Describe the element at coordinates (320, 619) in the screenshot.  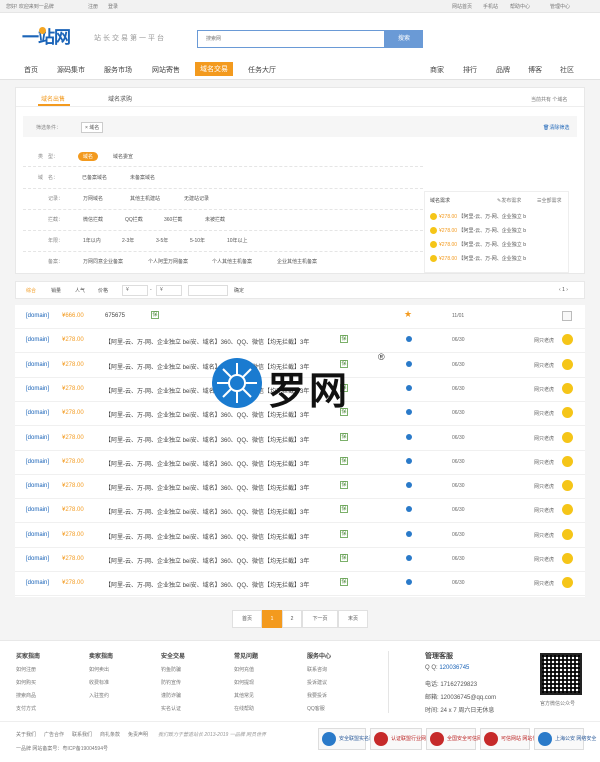
I see `page-next: 下一页` at that location.